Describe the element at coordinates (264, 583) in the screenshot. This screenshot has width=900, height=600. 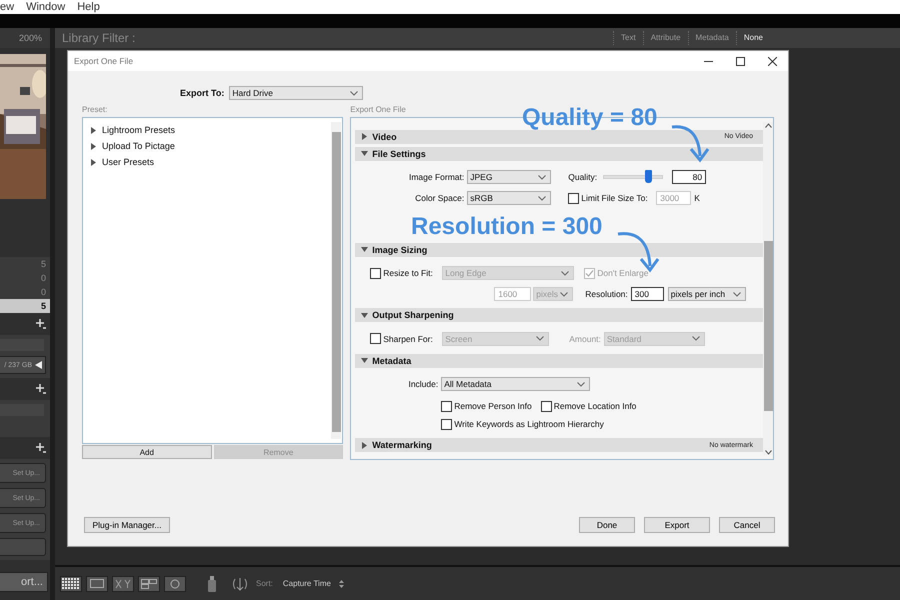
I see `sort-label: Sort:` at that location.